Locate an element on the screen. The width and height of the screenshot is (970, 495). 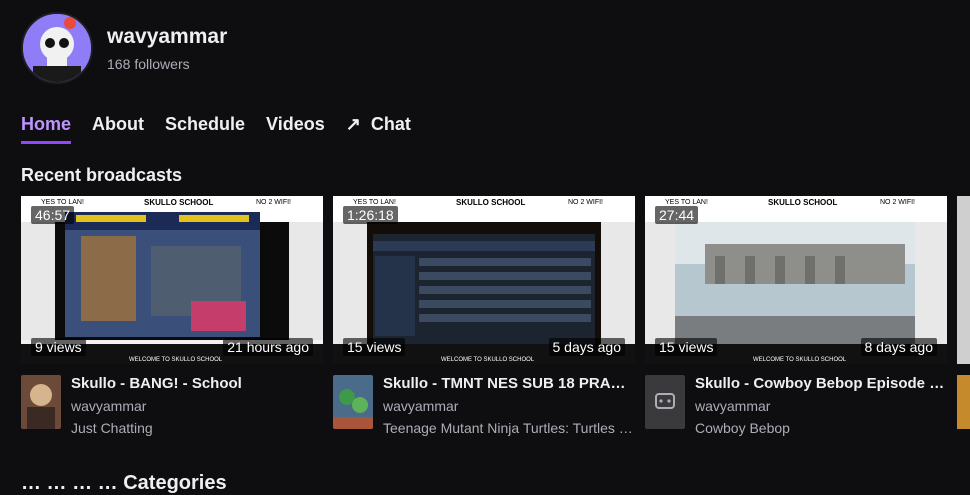
video-category: Just Chatting is located at coordinates (197, 428).